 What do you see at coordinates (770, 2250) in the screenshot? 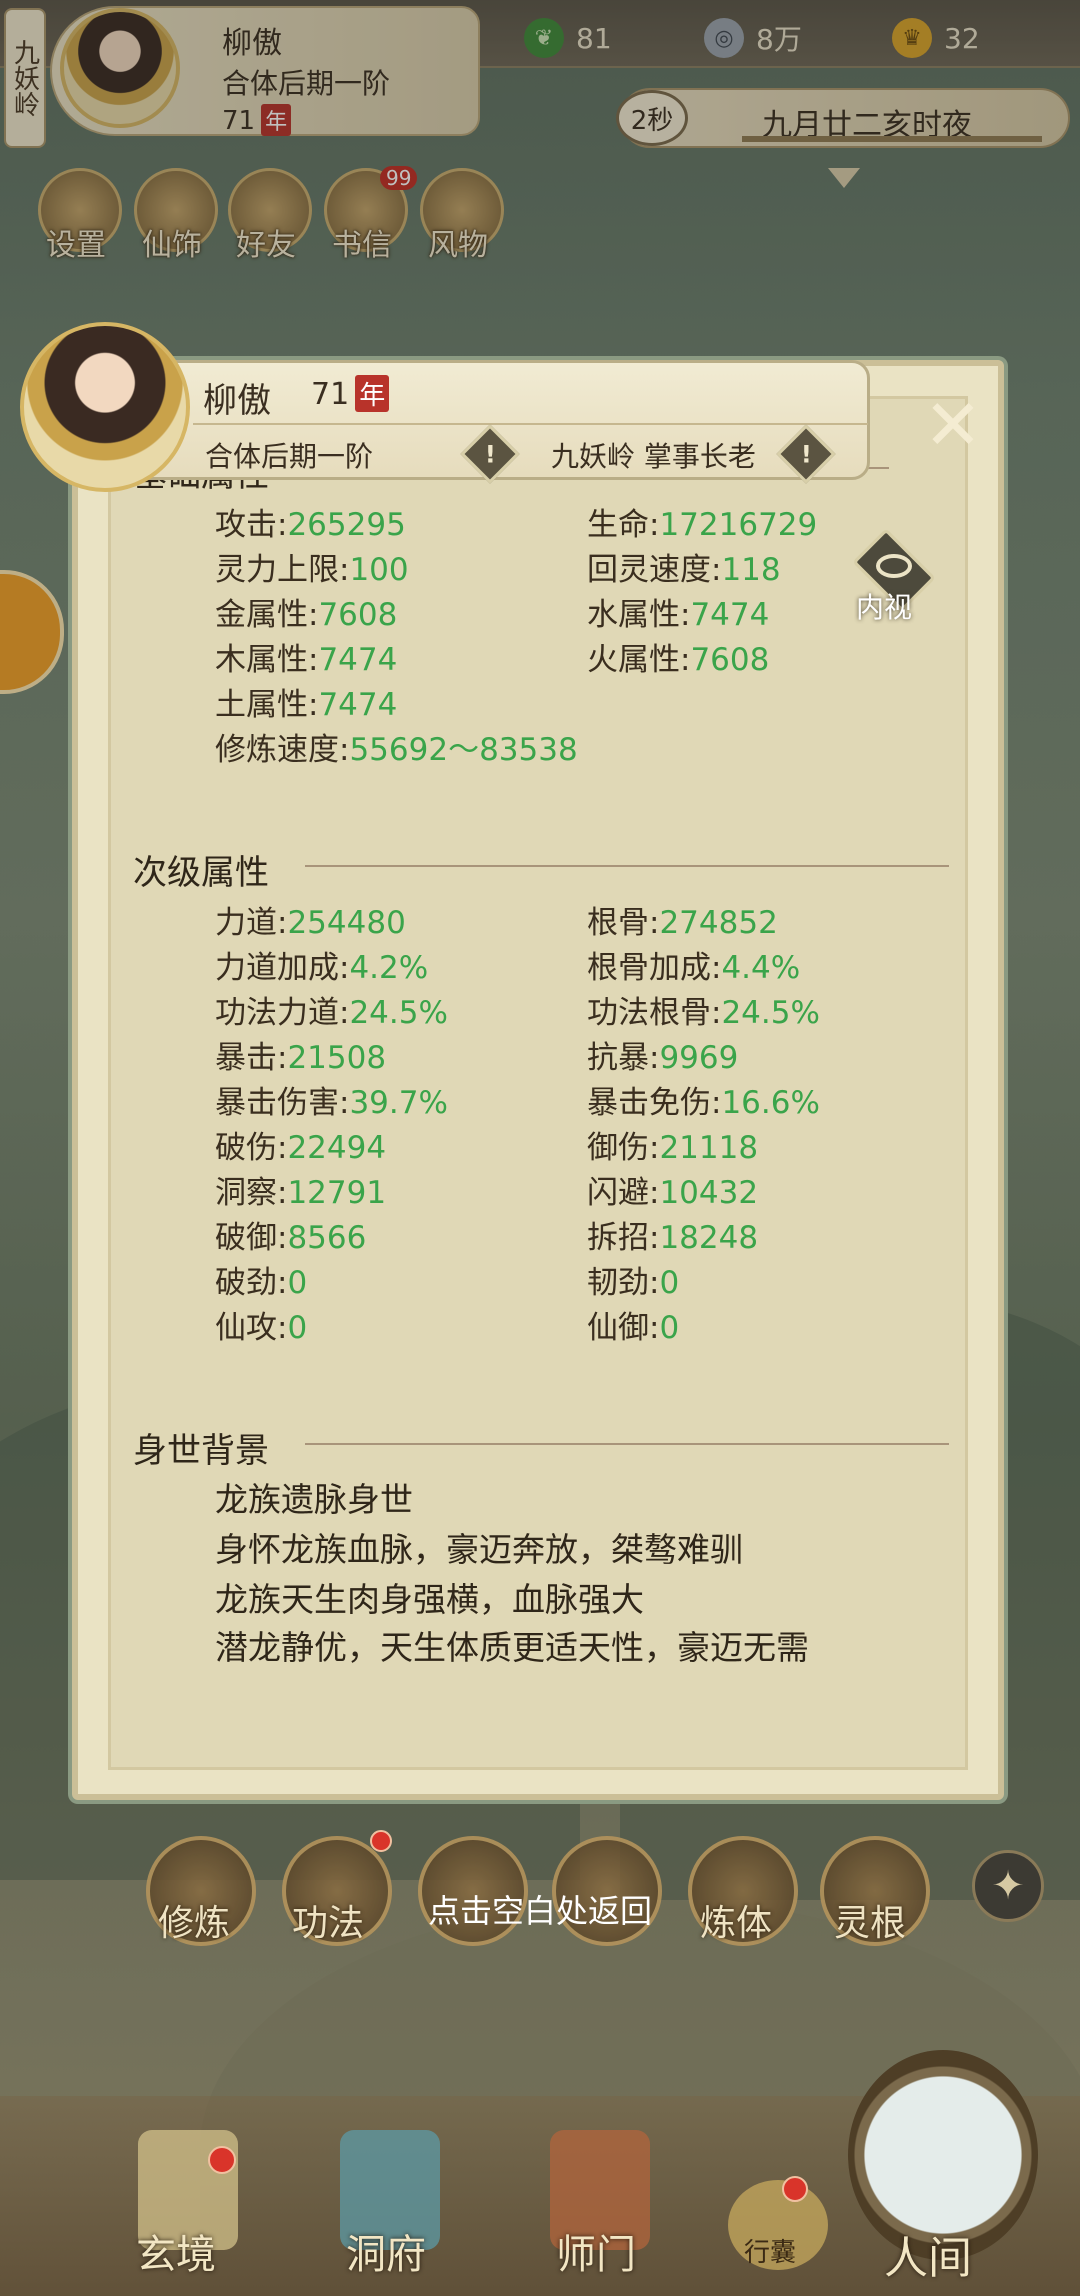
I see `nav-bag: 行囊` at bounding box center [770, 2250].